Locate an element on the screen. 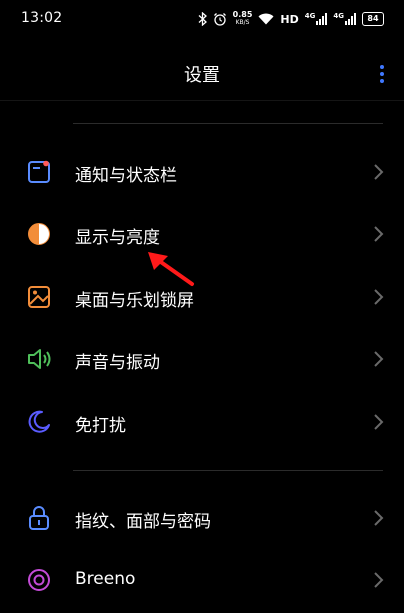 The width and height of the screenshot is (404, 613). alarm-icon is located at coordinates (219, 19).